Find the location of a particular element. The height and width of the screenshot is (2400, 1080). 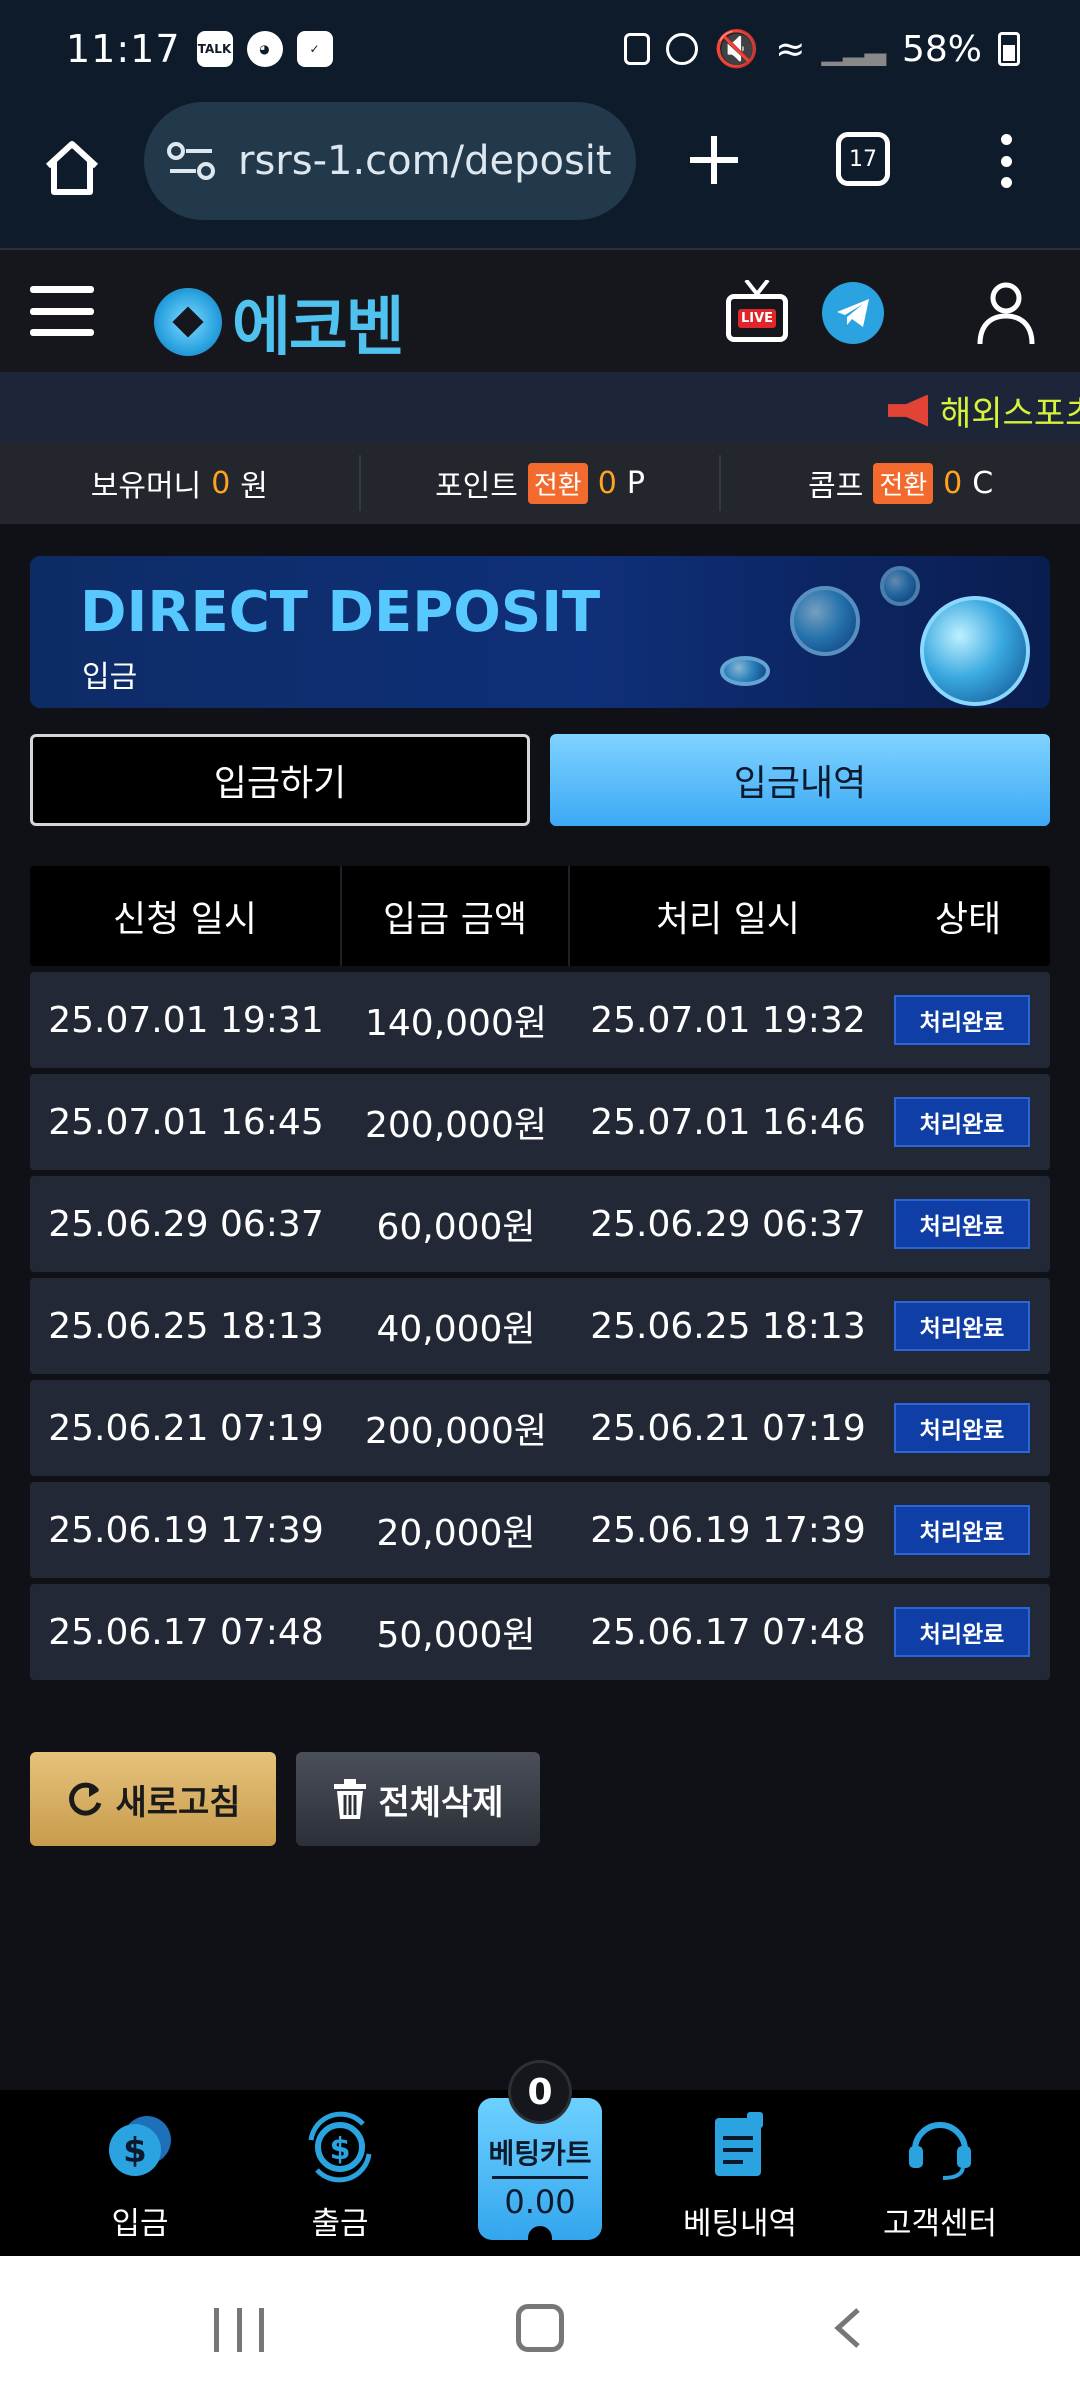

column-requested: 신청 일시 is located at coordinates (186, 916).